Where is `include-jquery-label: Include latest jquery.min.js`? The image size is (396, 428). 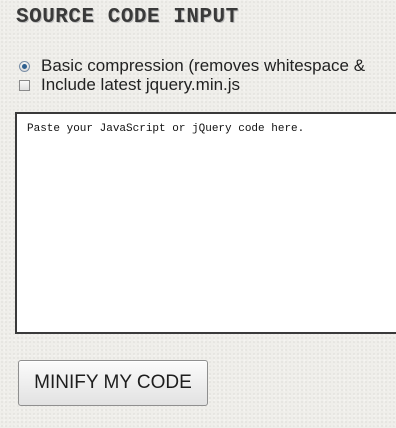 include-jquery-label: Include latest jquery.min.js is located at coordinates (141, 84).